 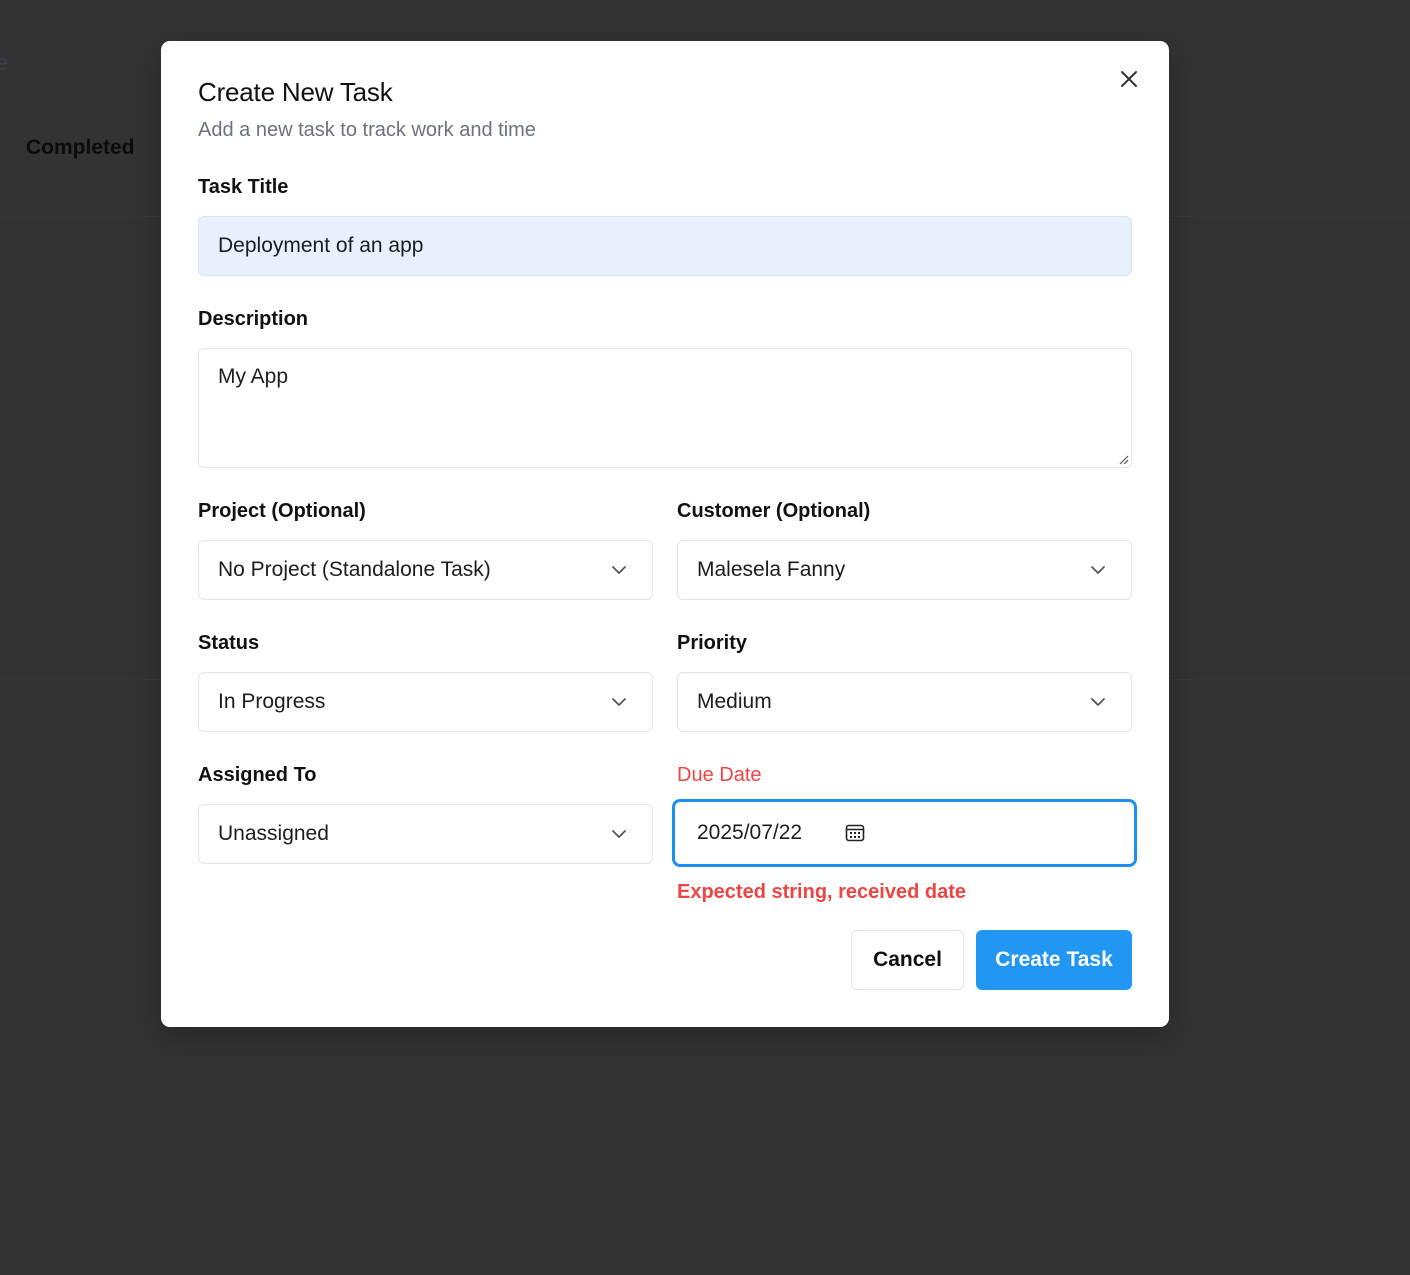 What do you see at coordinates (1123, 459) in the screenshot?
I see `resize-handle-icon` at bounding box center [1123, 459].